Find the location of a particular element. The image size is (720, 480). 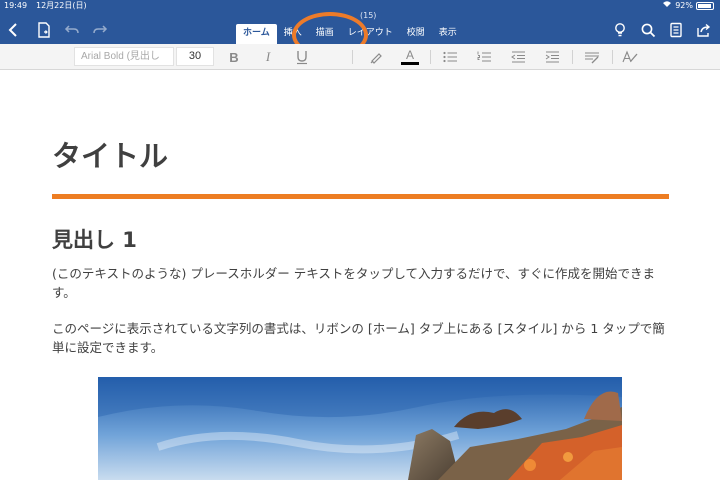

wifi-icon is located at coordinates (667, 6).